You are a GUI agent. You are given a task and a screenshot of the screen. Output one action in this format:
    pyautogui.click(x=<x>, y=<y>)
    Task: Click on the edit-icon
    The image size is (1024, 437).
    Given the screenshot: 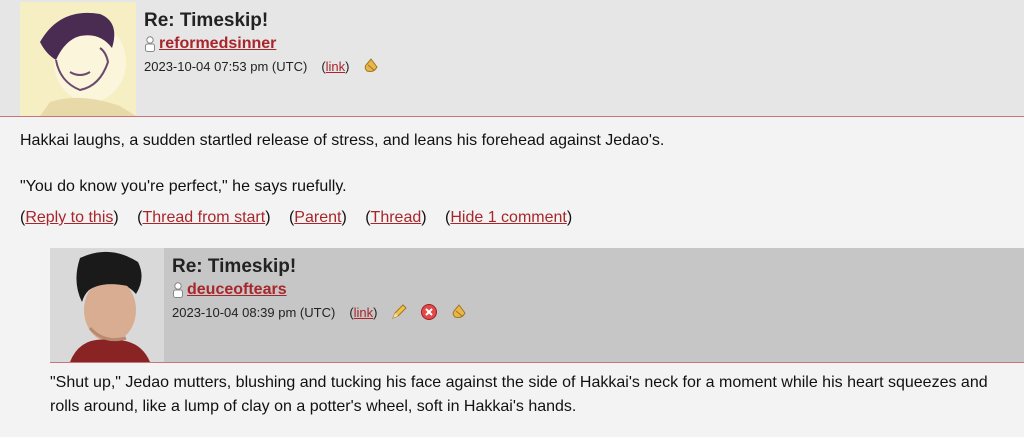 What is the action you would take?
    pyautogui.click(x=399, y=312)
    